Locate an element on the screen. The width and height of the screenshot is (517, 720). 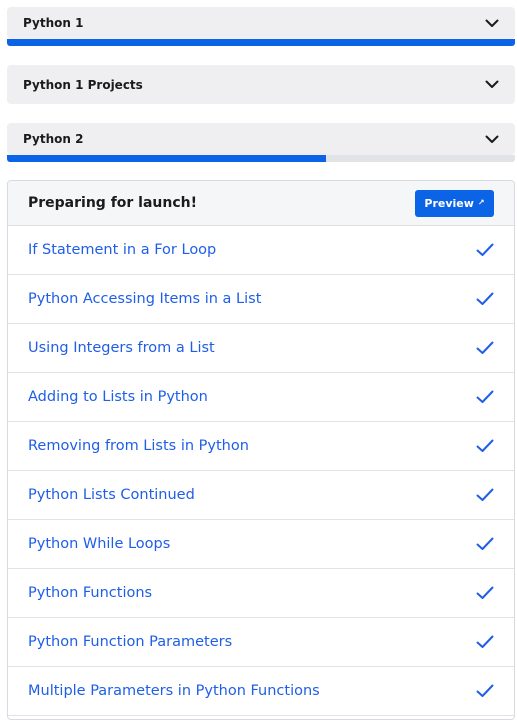
lesson-item: Python Accessing Items in a List is located at coordinates (261, 299).